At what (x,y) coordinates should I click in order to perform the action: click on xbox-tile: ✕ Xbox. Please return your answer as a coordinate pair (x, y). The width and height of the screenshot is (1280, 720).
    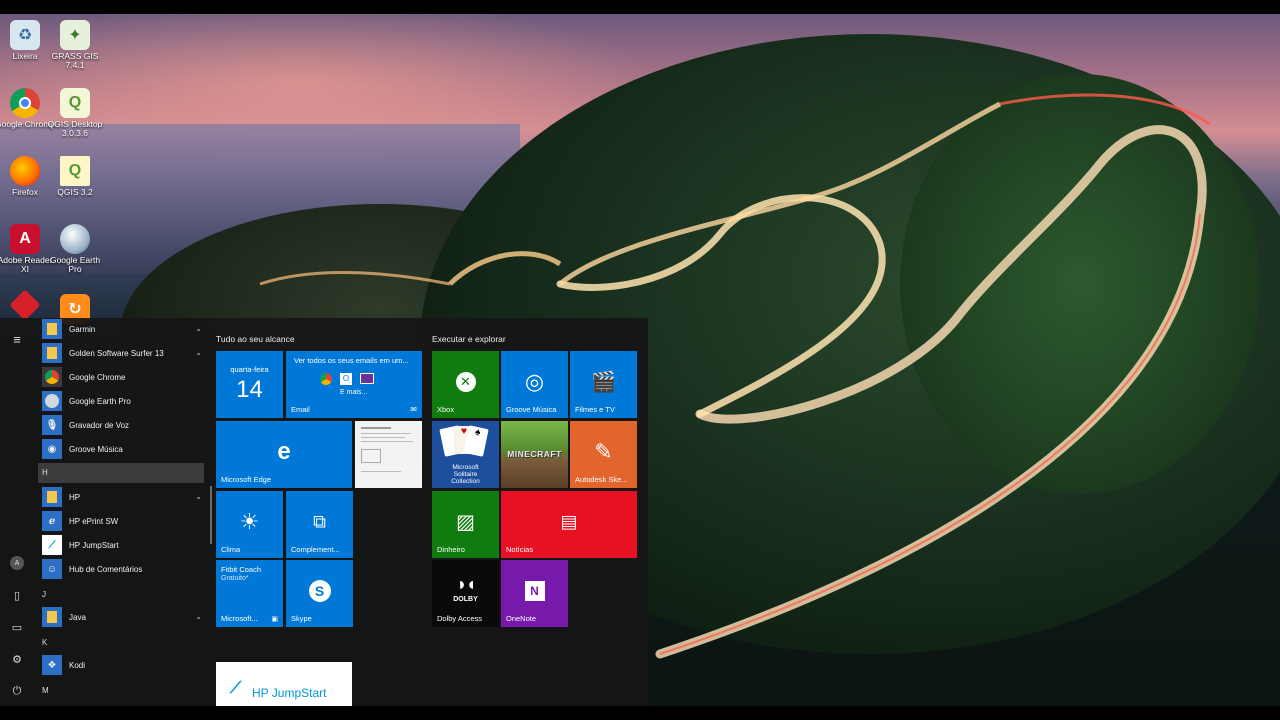
    Looking at the image, I should click on (465, 384).